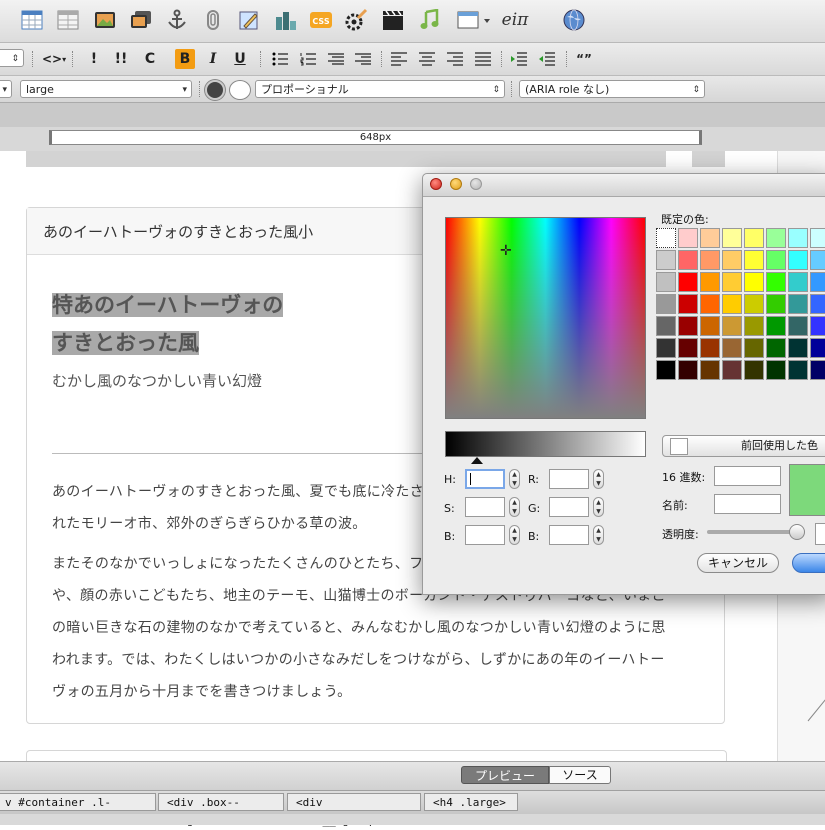 This screenshot has height=830, width=825. Describe the element at coordinates (545, 444) in the screenshot. I see `brightness-slider` at that location.